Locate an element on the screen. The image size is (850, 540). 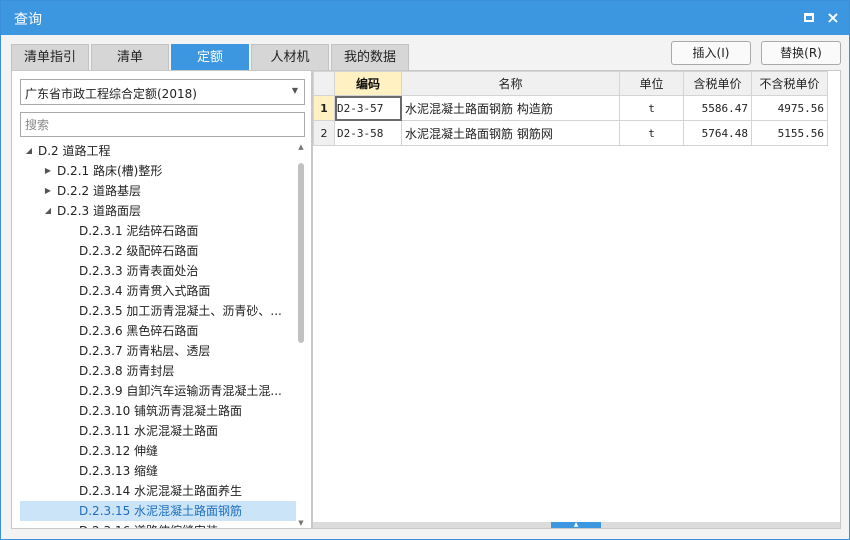
tree-item: D.2.3.12 伸缝 is located at coordinates (158, 451).